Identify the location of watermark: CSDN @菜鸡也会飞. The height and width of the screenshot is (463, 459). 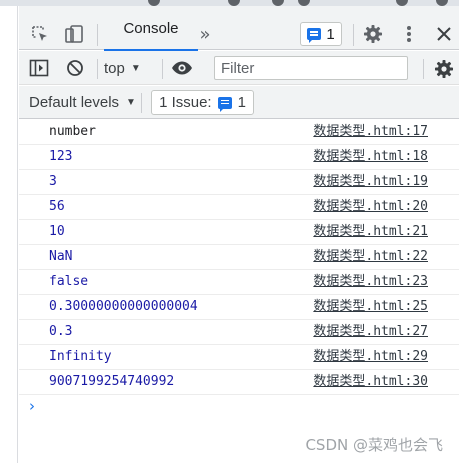
(374, 445).